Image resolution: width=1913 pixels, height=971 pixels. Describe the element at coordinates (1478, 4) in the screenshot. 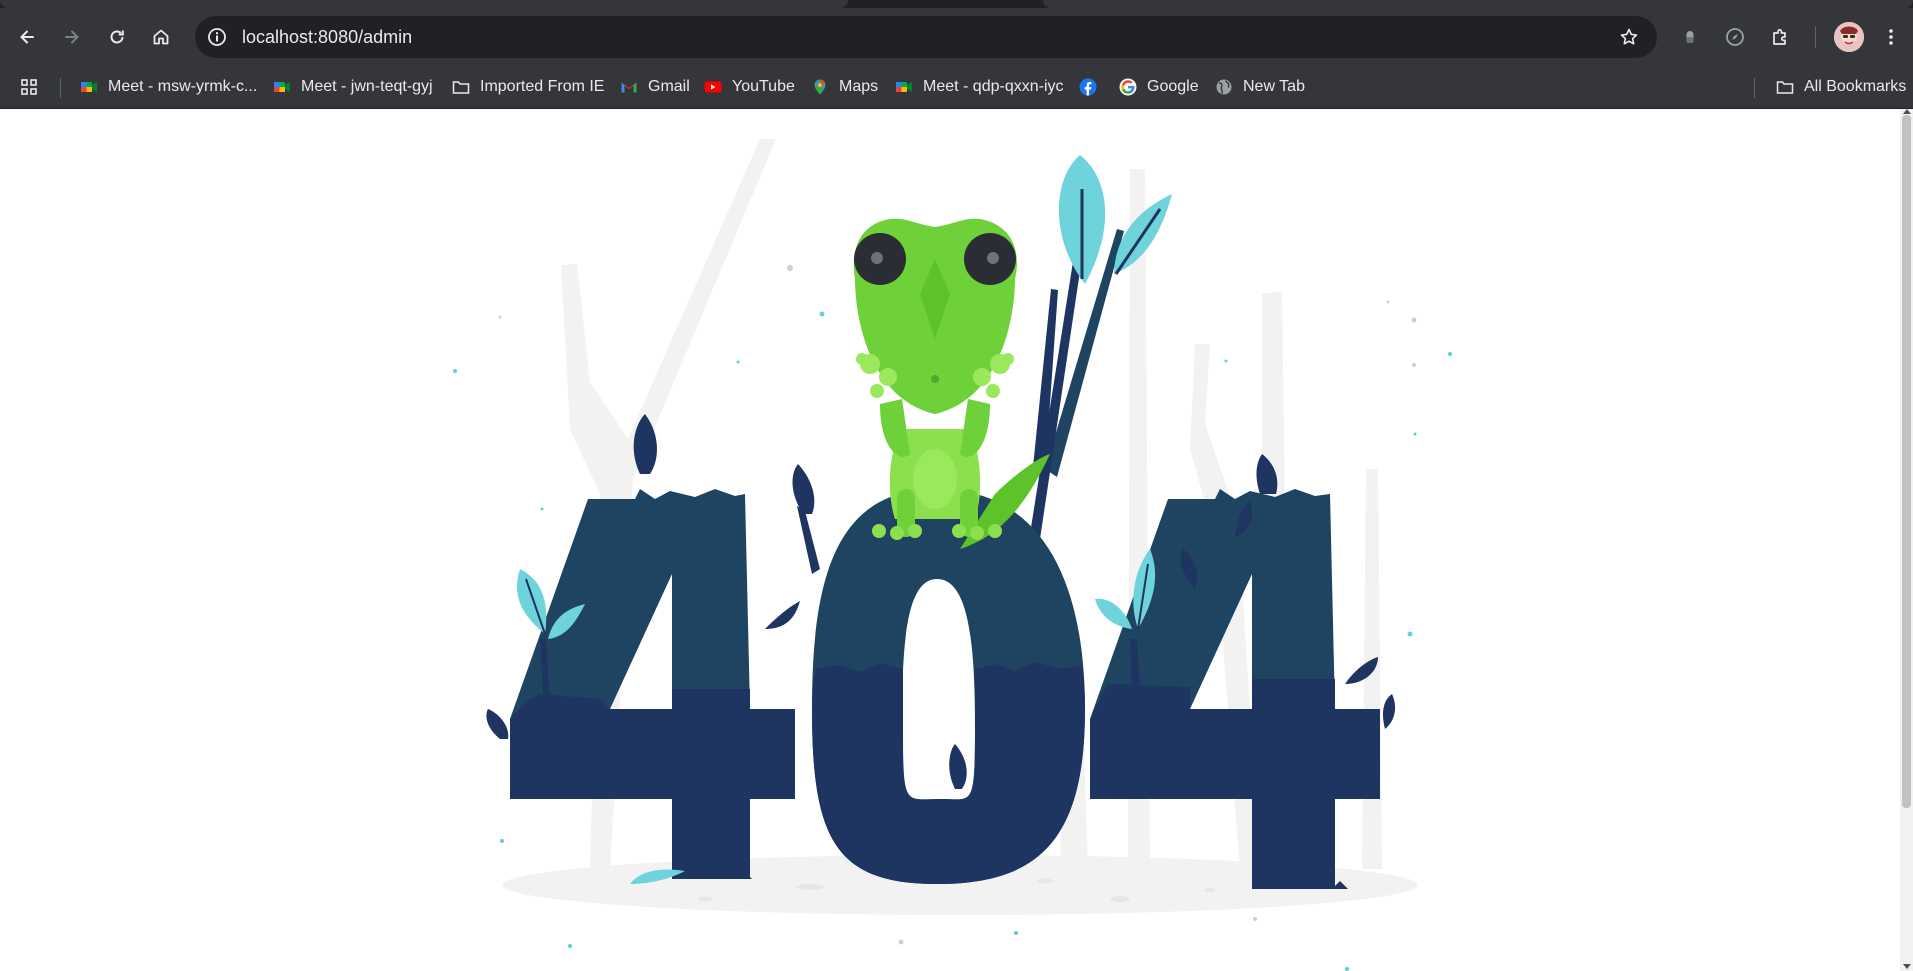

I see `tab-edge` at that location.